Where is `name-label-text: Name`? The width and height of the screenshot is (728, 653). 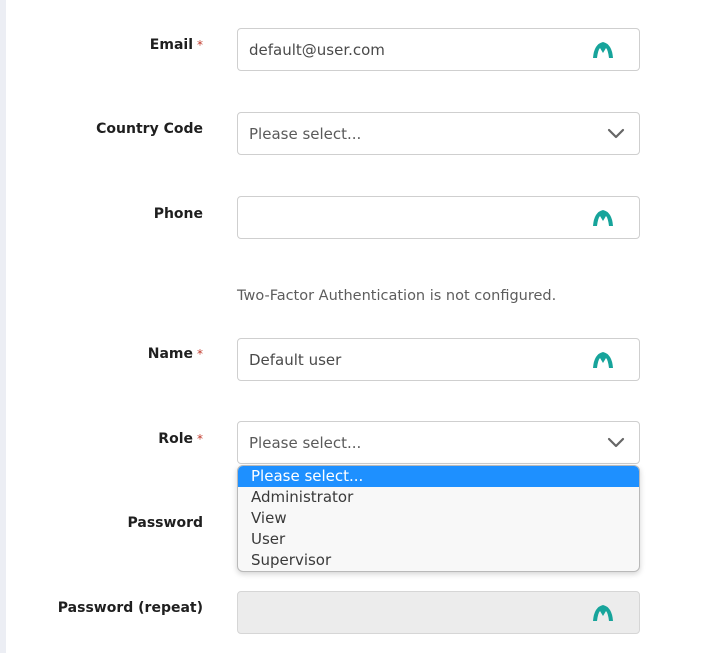 name-label-text: Name is located at coordinates (170, 354).